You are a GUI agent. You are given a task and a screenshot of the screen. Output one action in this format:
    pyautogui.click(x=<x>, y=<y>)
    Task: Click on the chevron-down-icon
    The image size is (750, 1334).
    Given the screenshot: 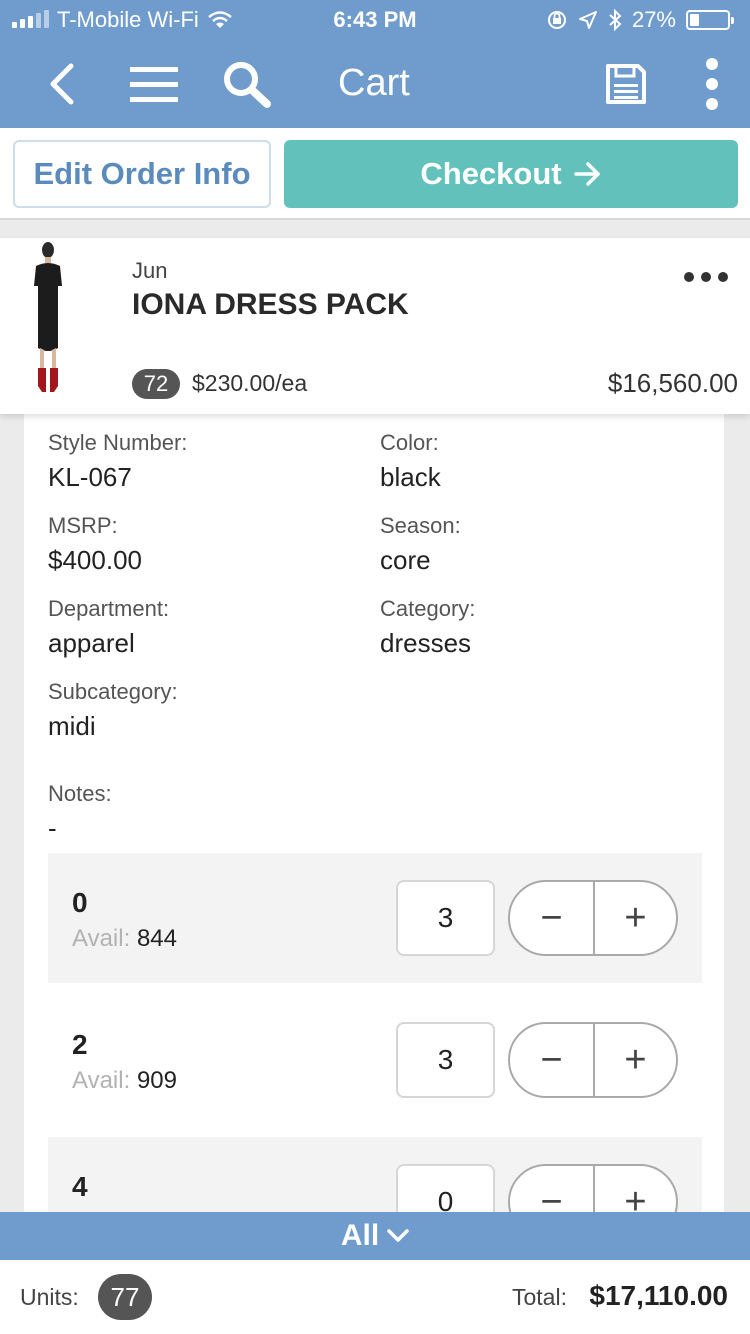 What is the action you would take?
    pyautogui.click(x=398, y=1235)
    